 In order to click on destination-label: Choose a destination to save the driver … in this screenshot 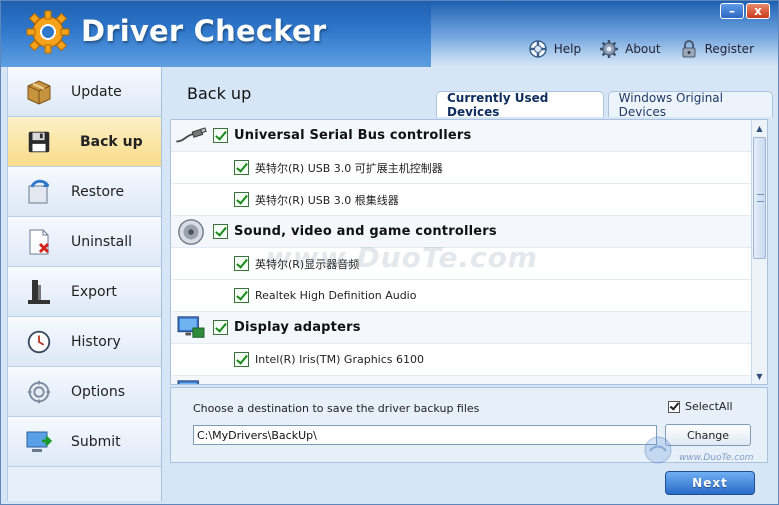, I will do `click(336, 408)`.